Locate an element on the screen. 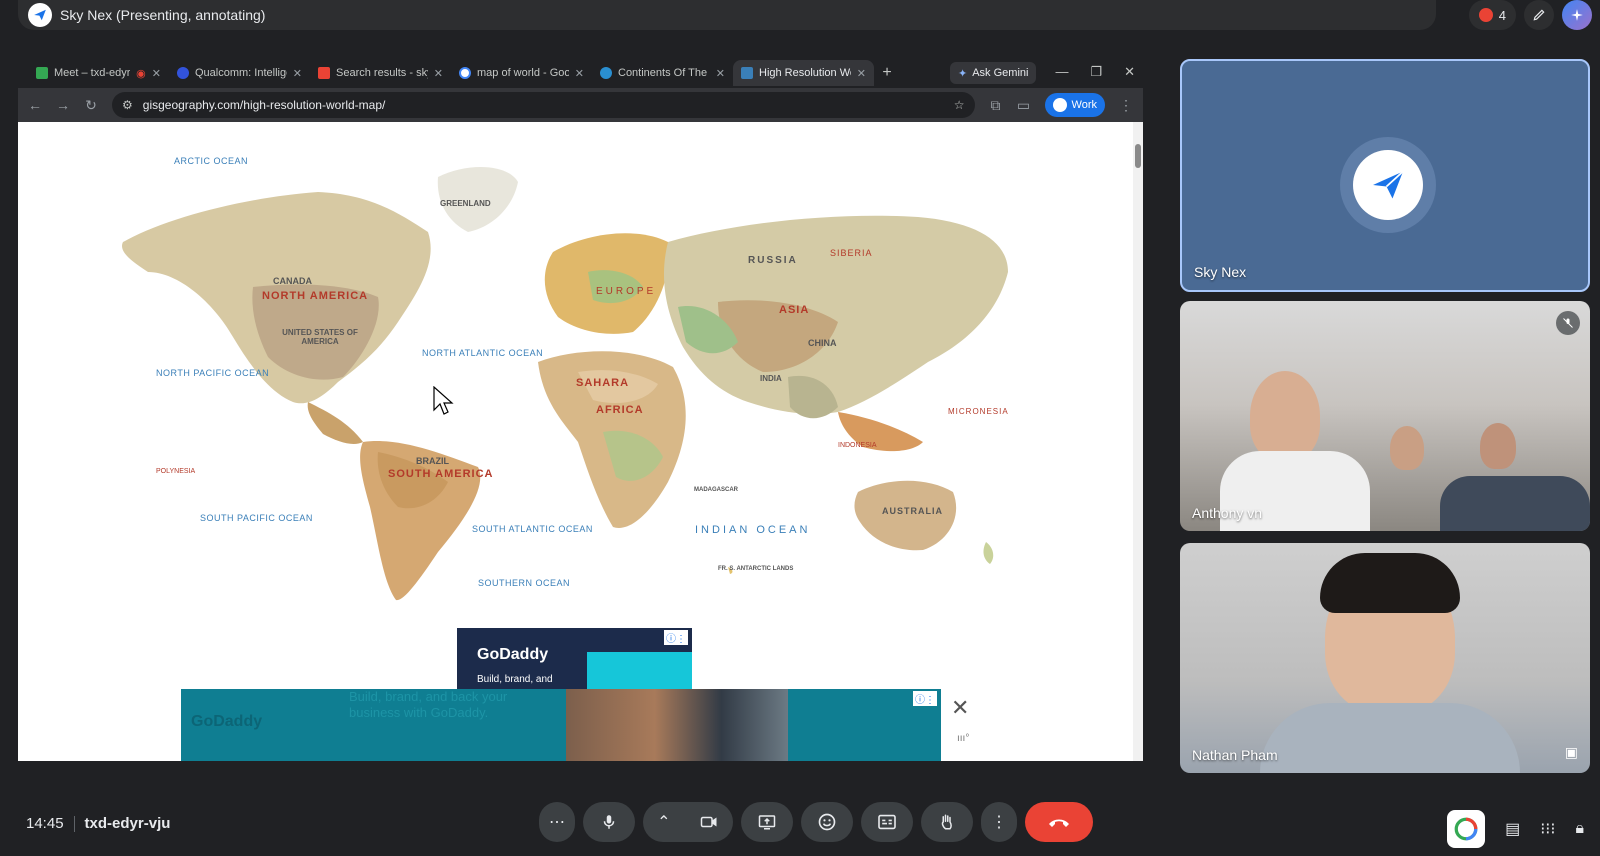 The image size is (1600, 856). presenting-title: Sky Nex (Presenting, annotating) is located at coordinates (163, 15).